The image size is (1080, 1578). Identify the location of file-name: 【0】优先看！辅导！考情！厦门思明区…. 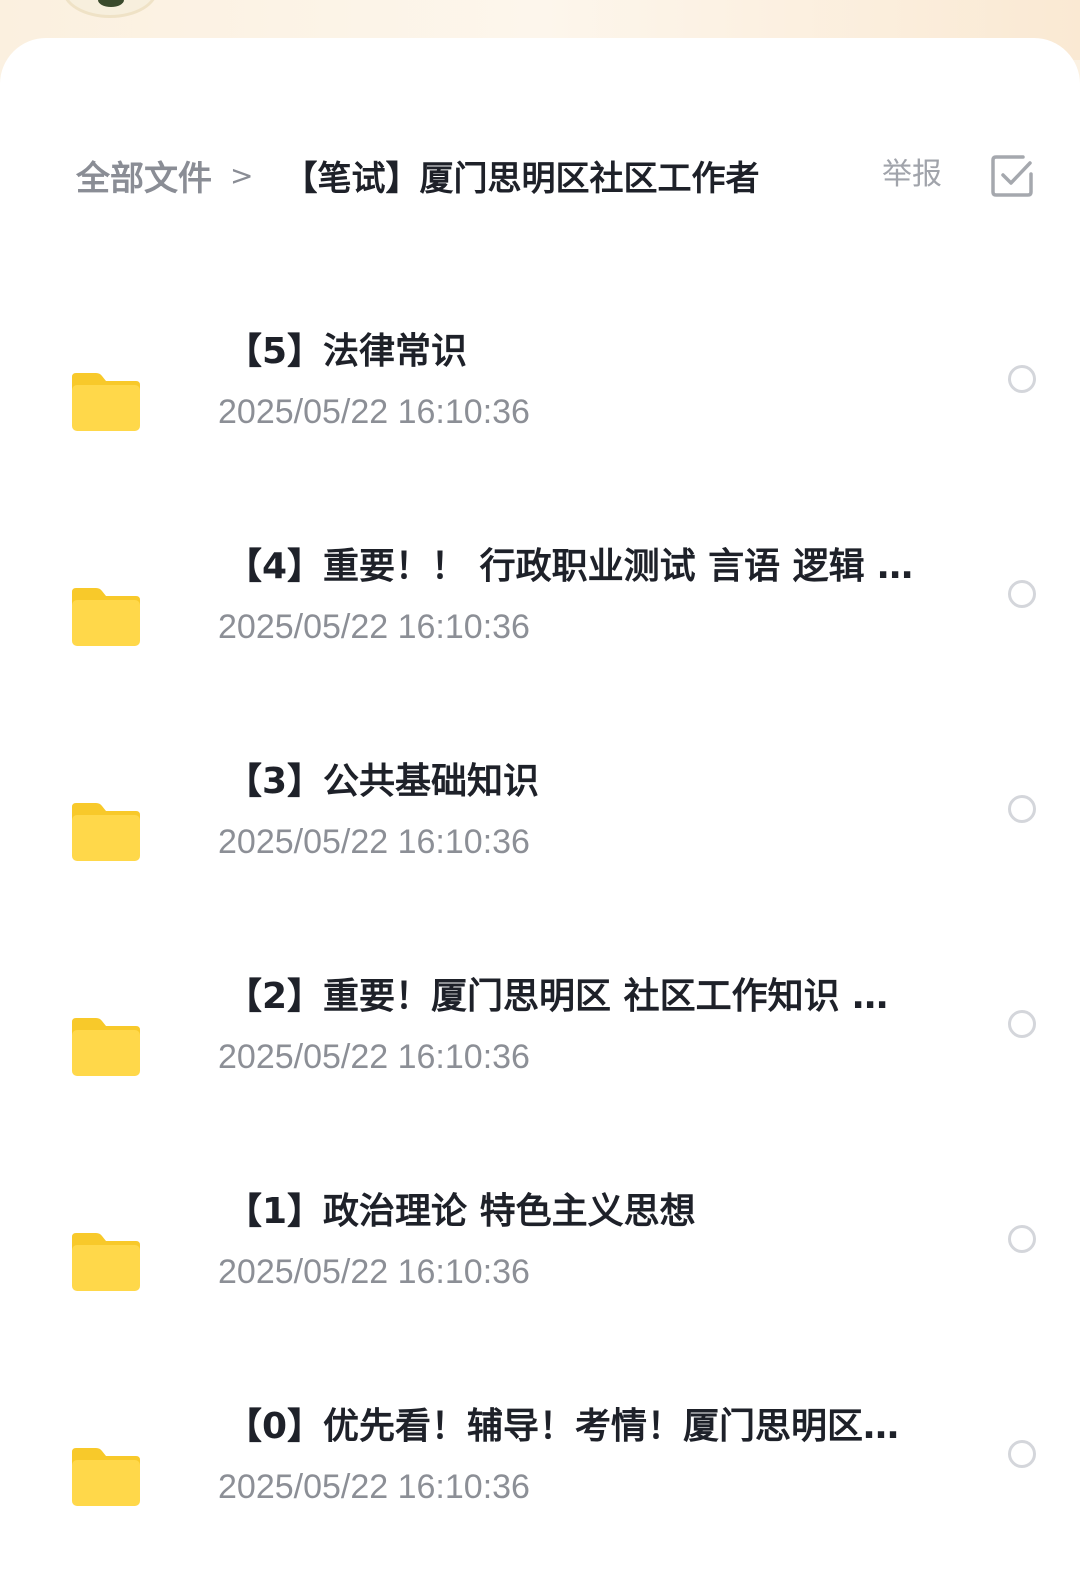
(563, 1426).